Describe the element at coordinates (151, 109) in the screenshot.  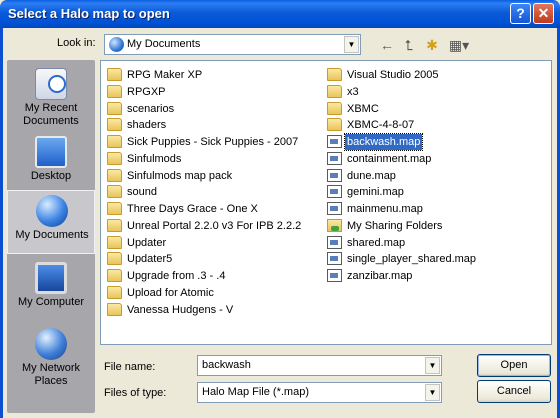
I see `file-name: scenarios` at that location.